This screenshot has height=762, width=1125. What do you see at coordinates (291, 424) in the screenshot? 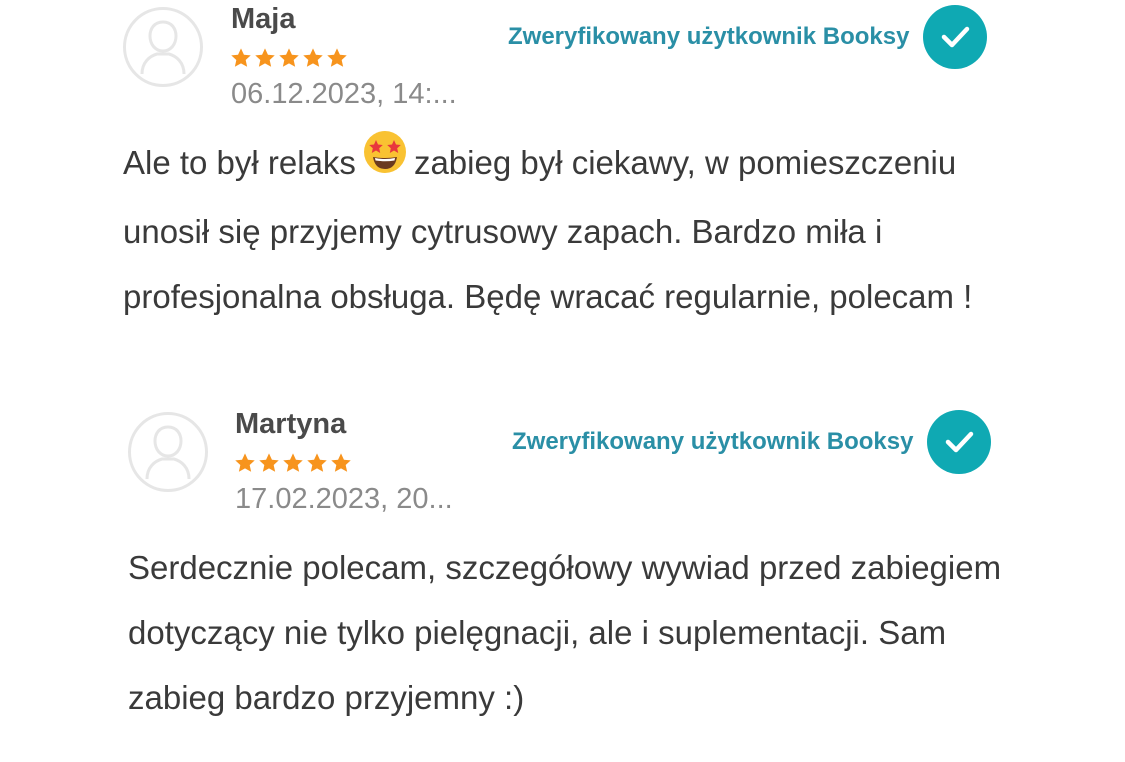
I see `review-author: Martyna` at bounding box center [291, 424].